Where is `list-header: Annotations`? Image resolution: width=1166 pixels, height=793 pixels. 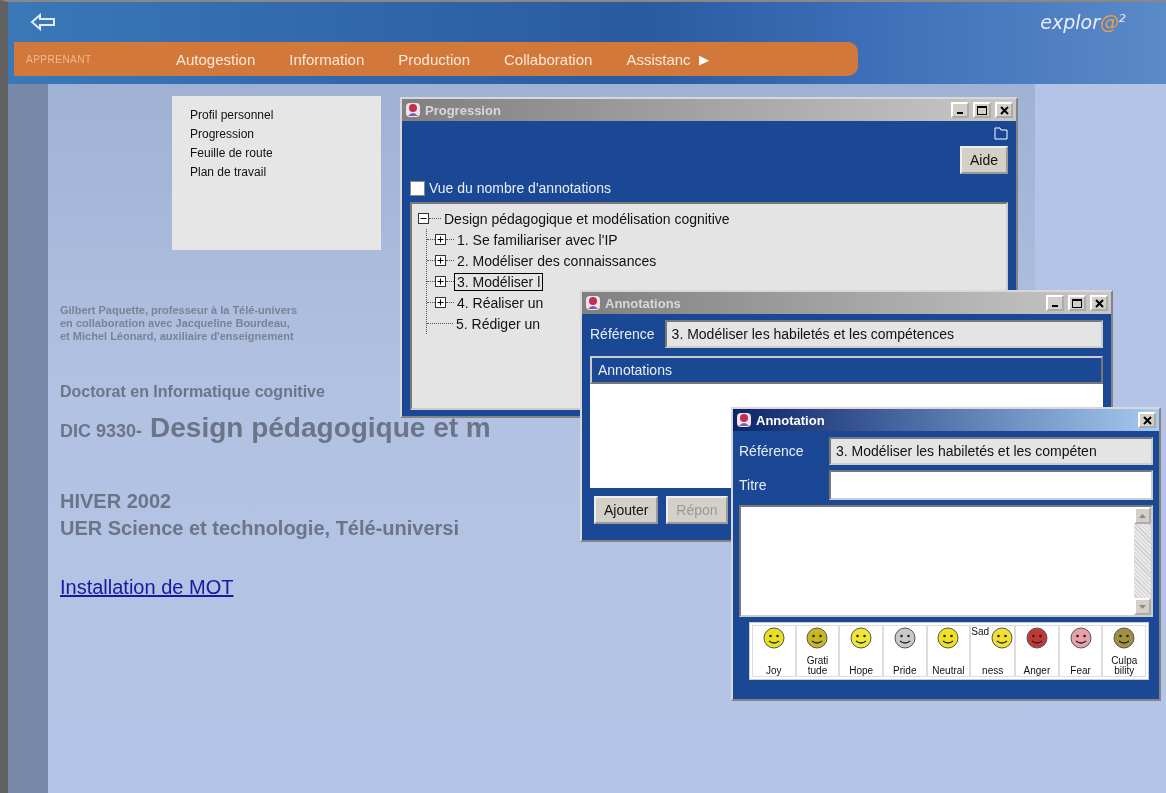 list-header: Annotations is located at coordinates (846, 370).